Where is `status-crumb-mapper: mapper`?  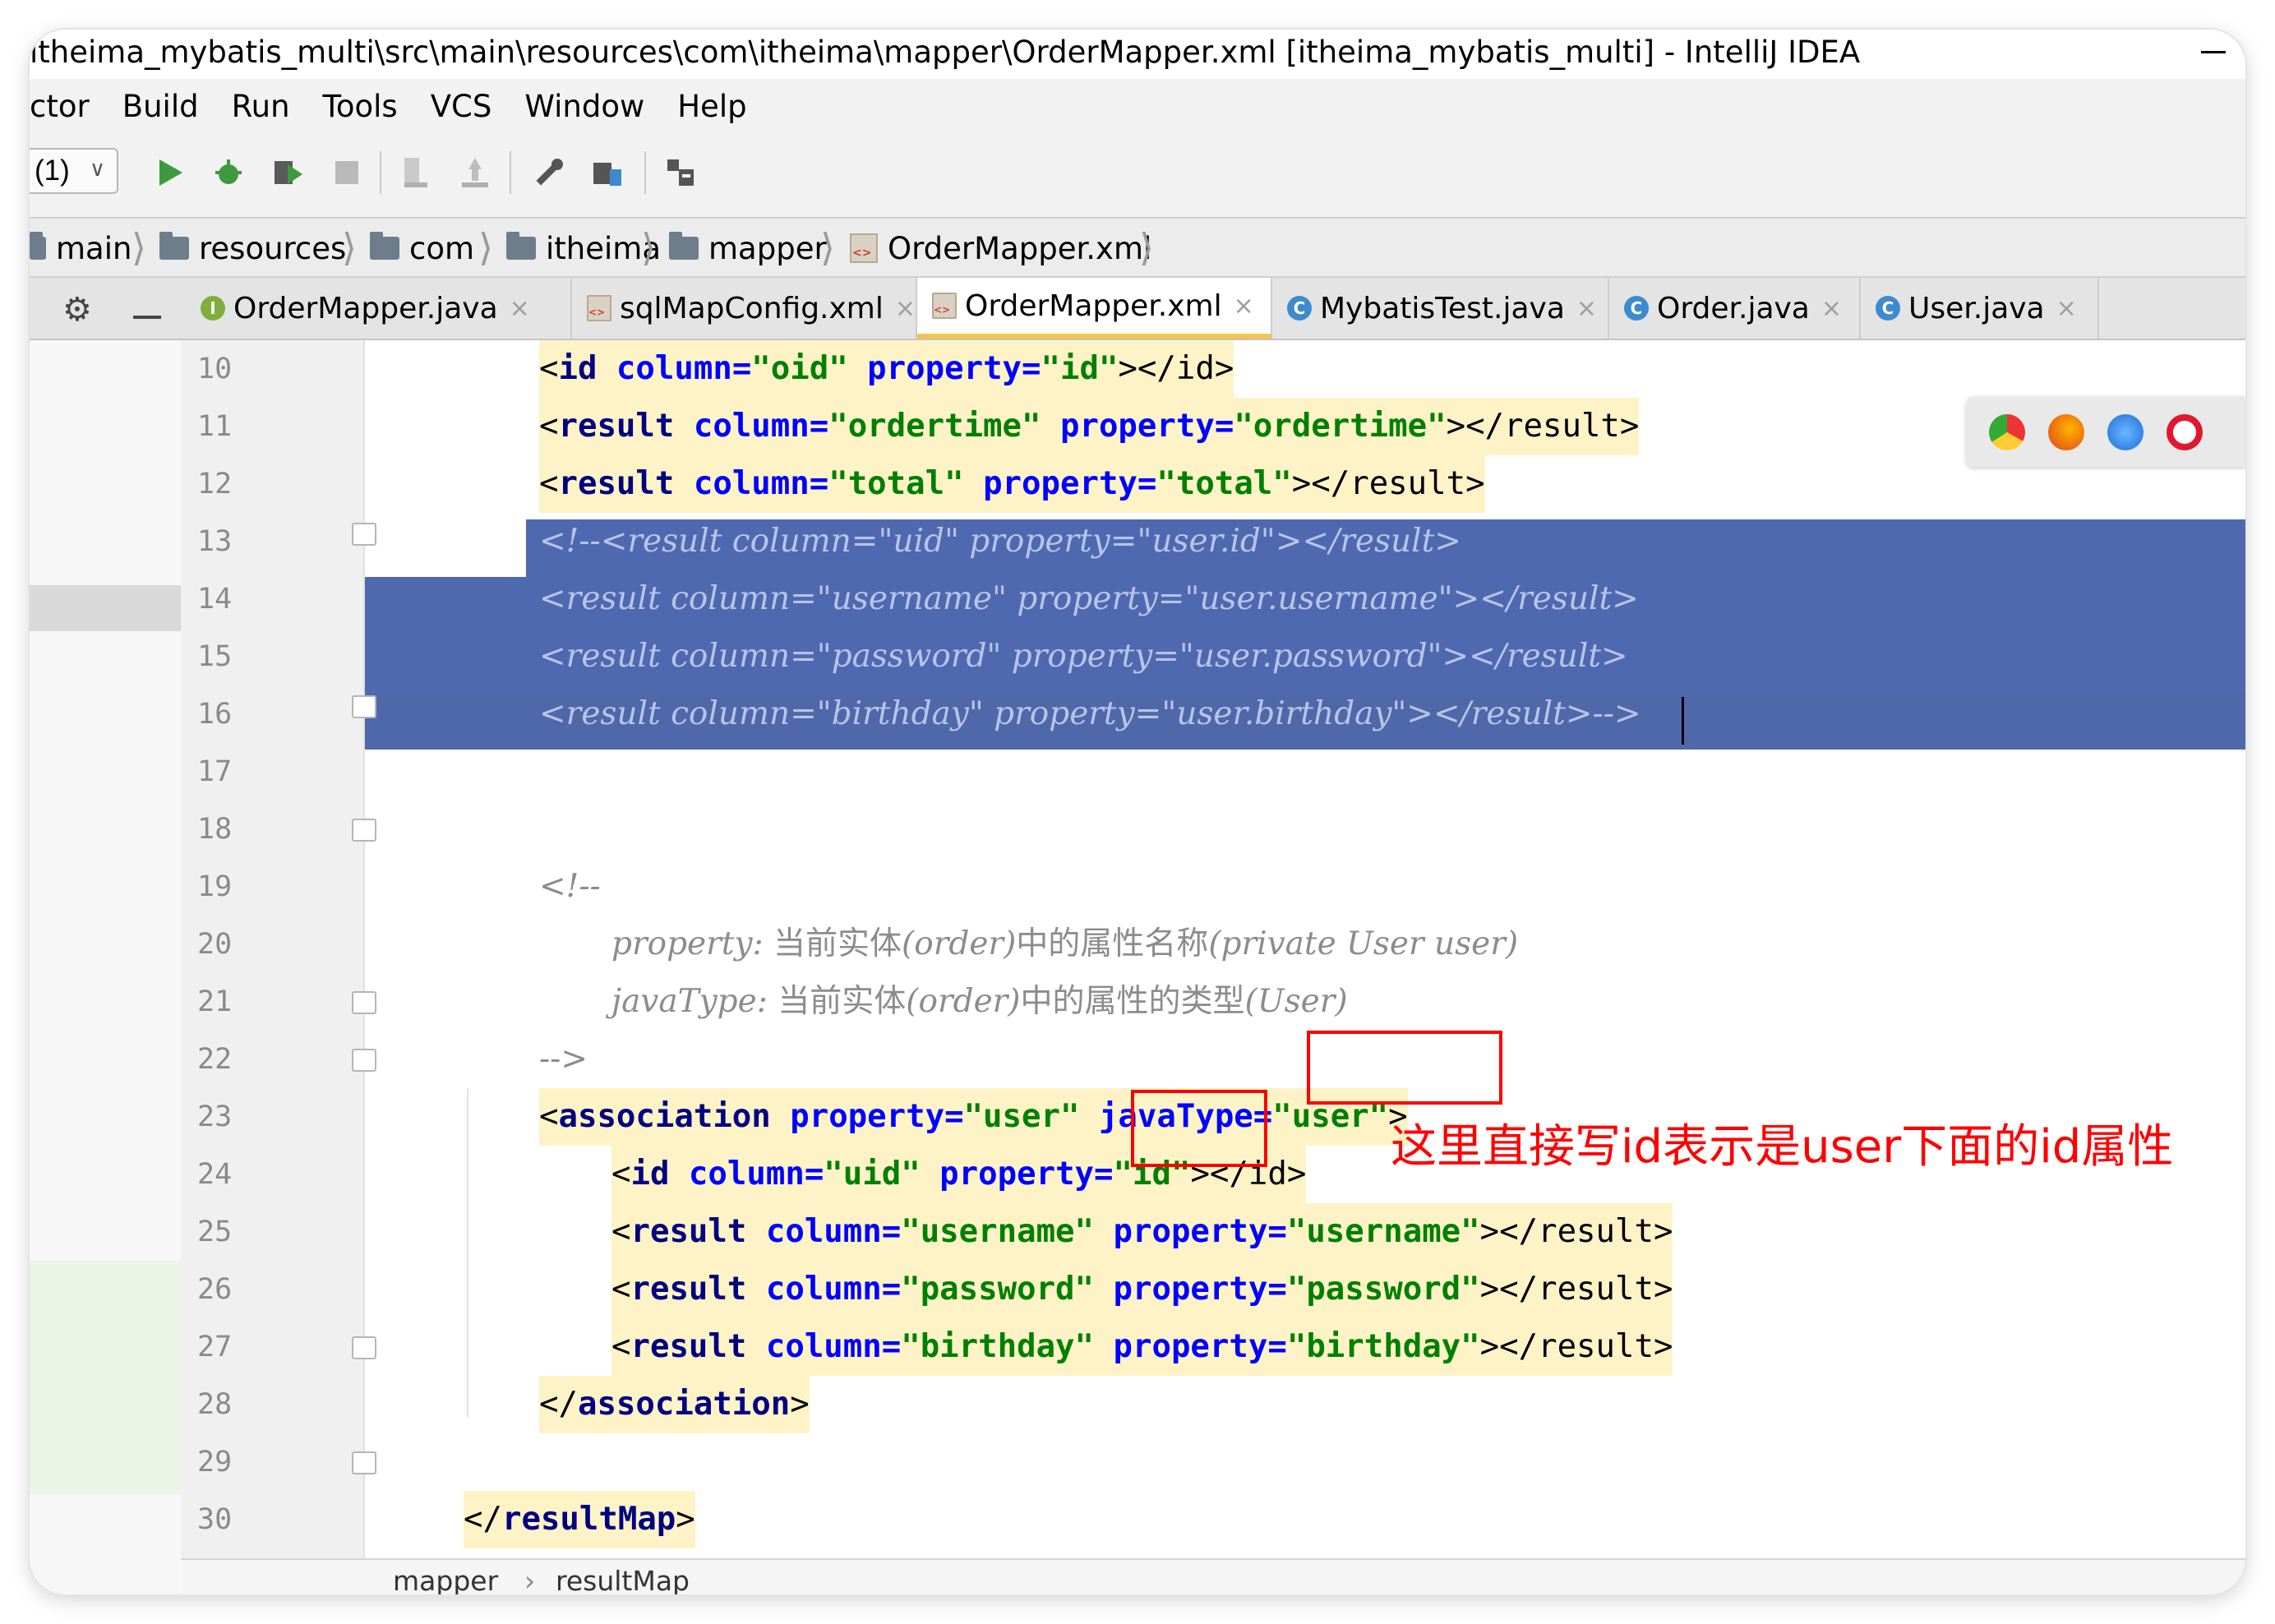 status-crumb-mapper: mapper is located at coordinates (445, 1579).